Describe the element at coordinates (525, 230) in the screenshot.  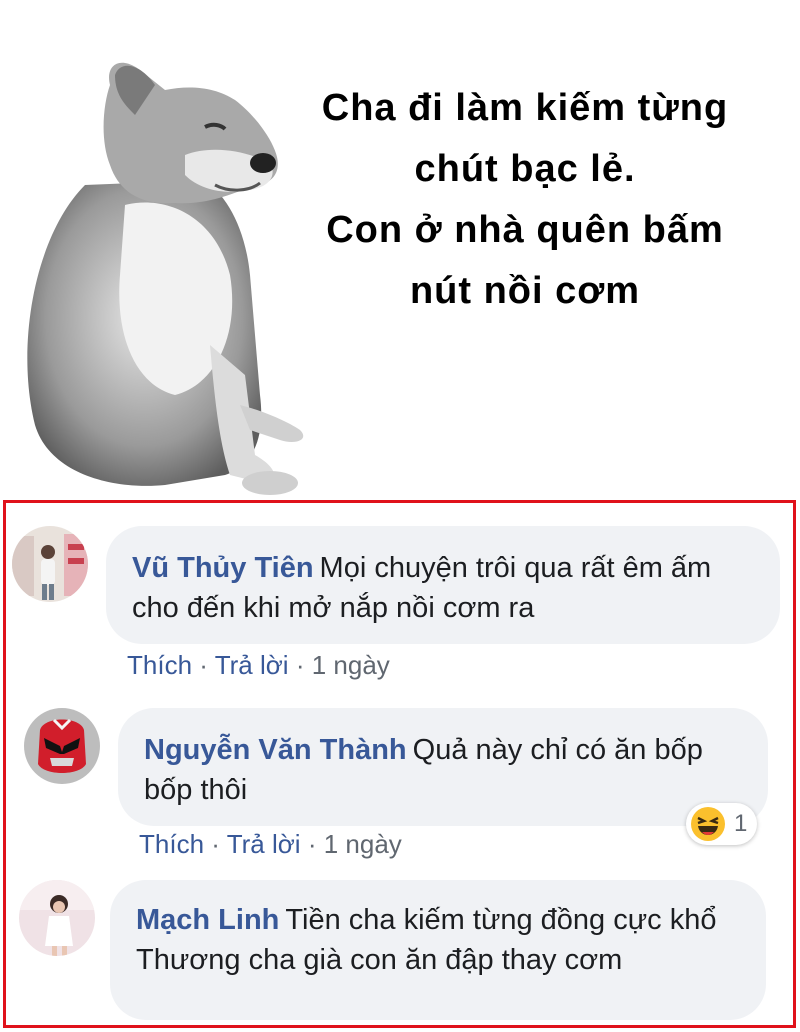
I see `caption-line: Con ở nhà quên bấm` at that location.